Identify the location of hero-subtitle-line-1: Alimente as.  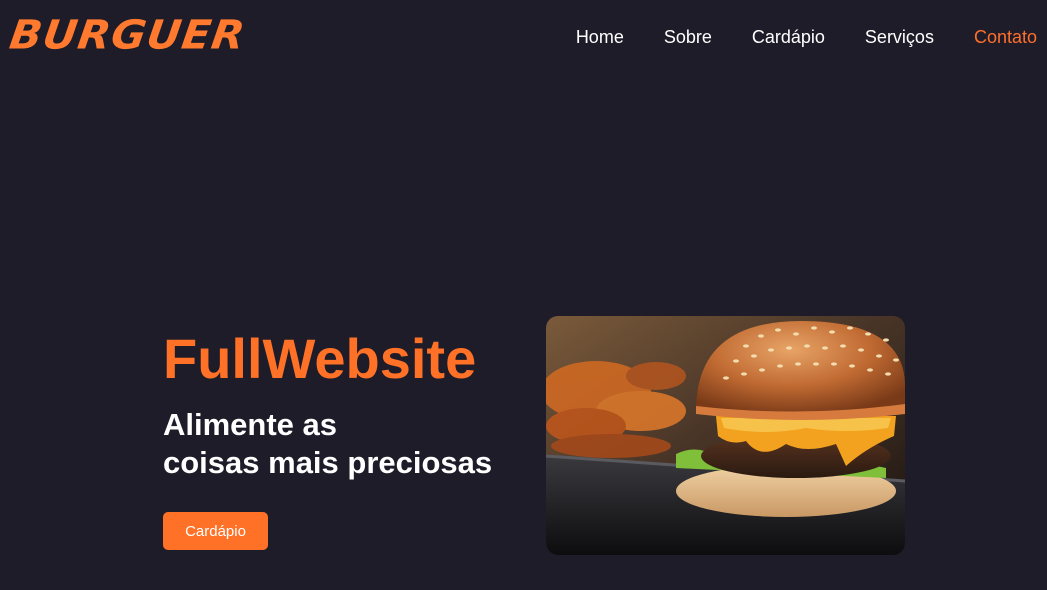
(250, 424).